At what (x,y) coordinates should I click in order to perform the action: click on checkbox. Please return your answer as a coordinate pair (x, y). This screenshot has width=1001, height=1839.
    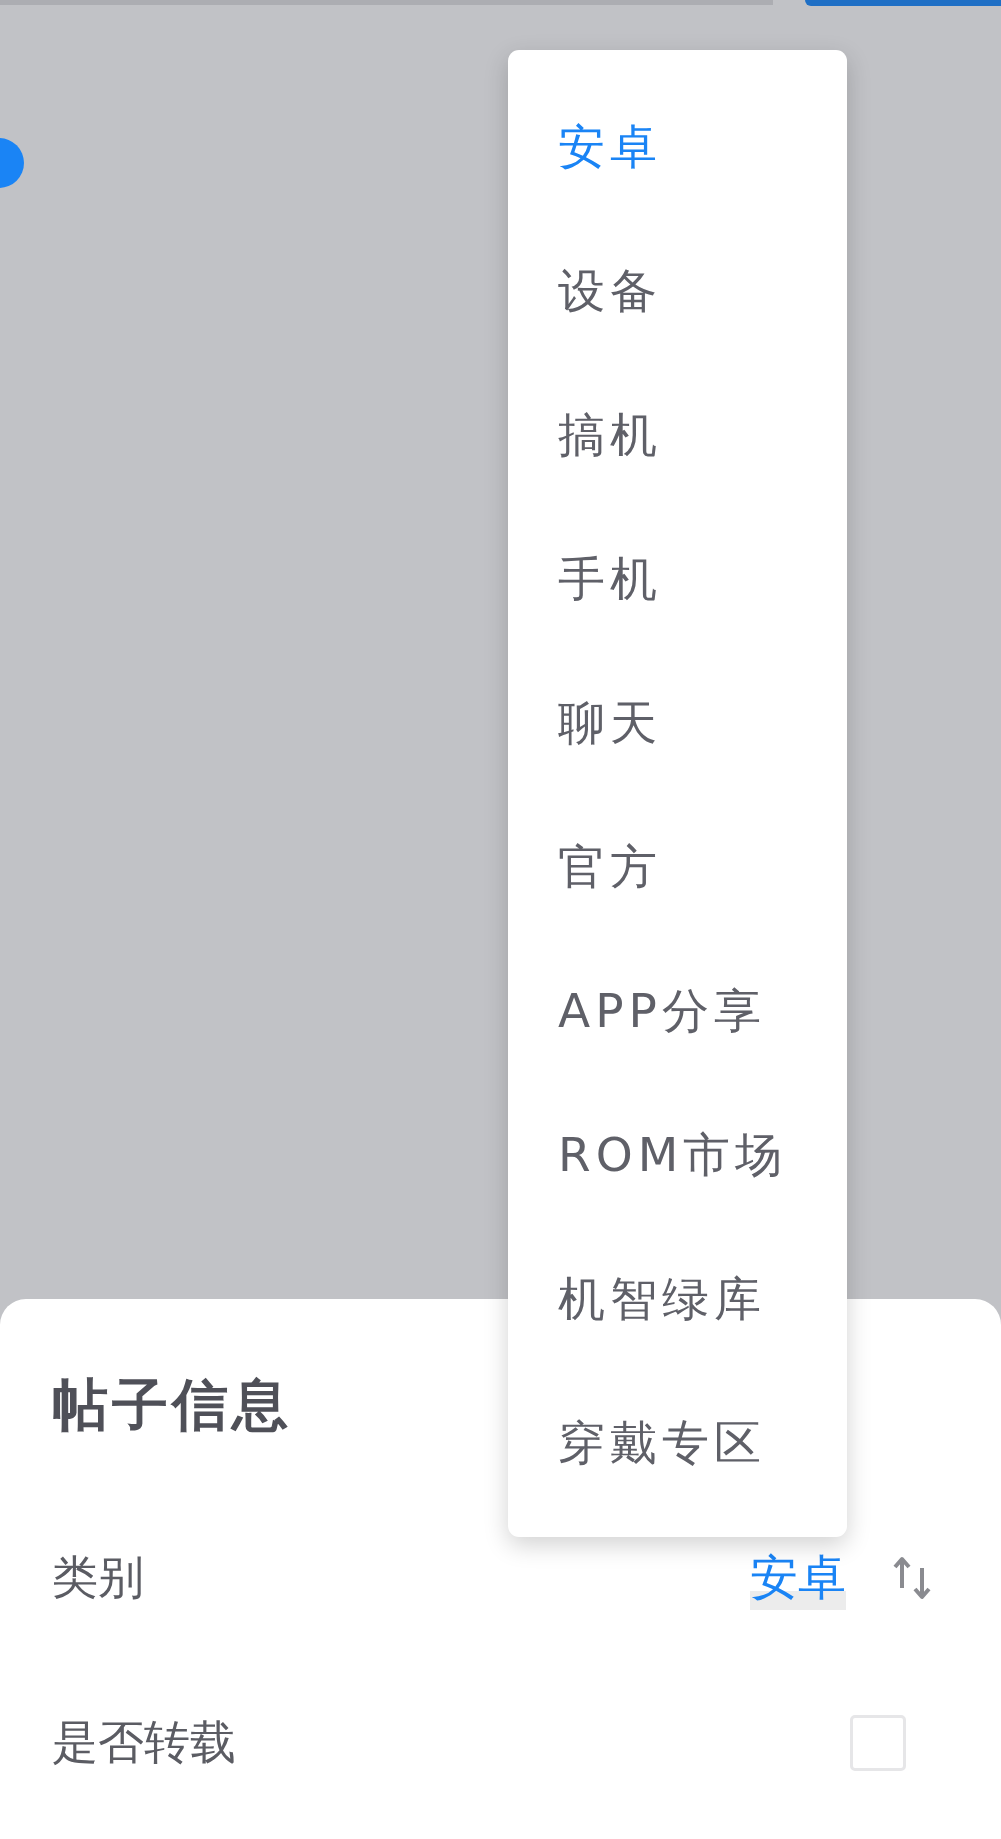
    Looking at the image, I should click on (878, 1742).